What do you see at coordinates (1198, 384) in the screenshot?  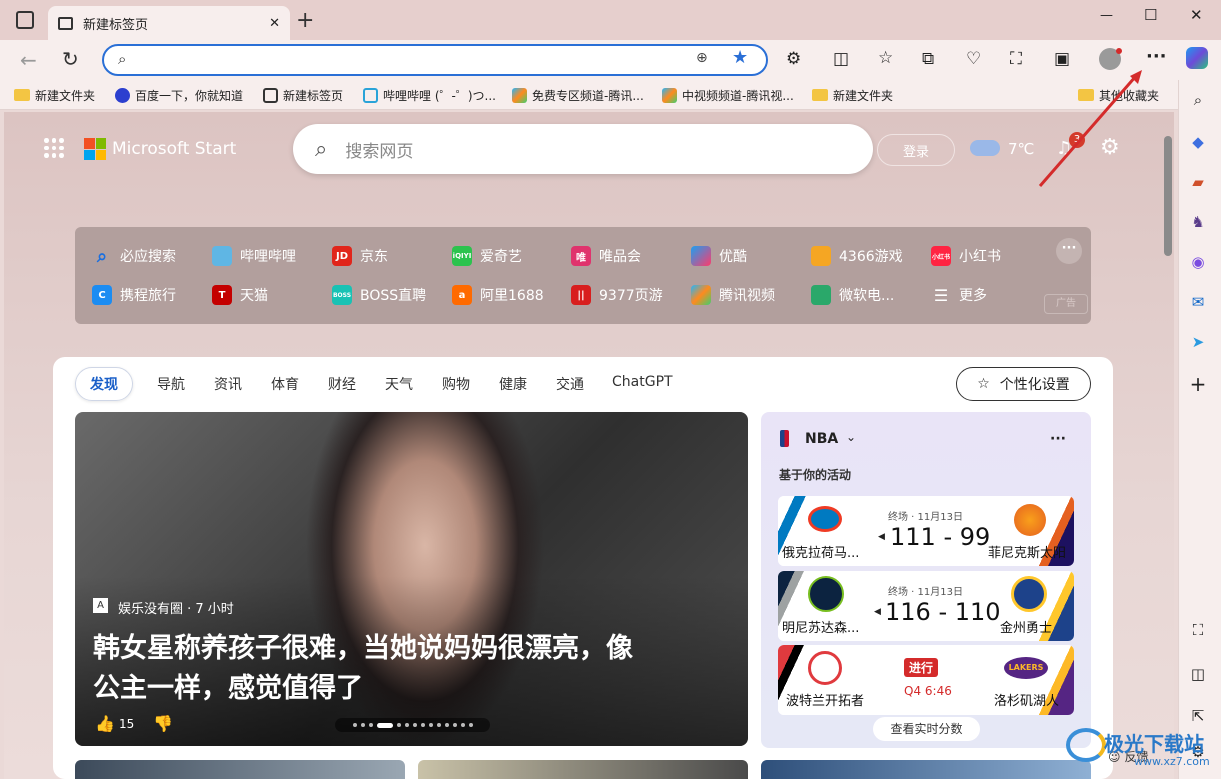 I see `add-icon: +` at bounding box center [1198, 384].